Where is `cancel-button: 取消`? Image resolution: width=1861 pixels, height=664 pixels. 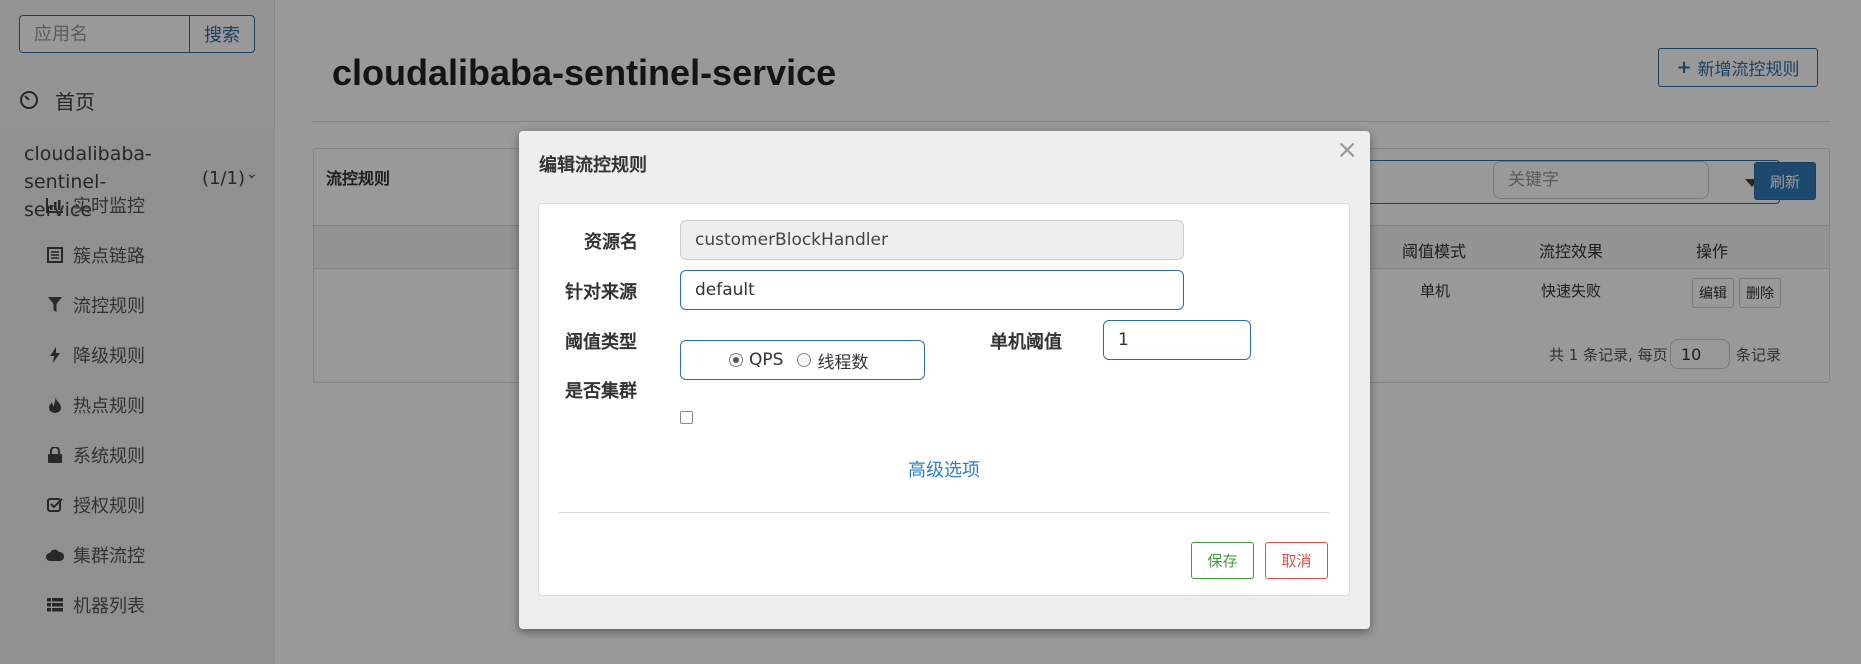 cancel-button: 取消 is located at coordinates (1296, 560).